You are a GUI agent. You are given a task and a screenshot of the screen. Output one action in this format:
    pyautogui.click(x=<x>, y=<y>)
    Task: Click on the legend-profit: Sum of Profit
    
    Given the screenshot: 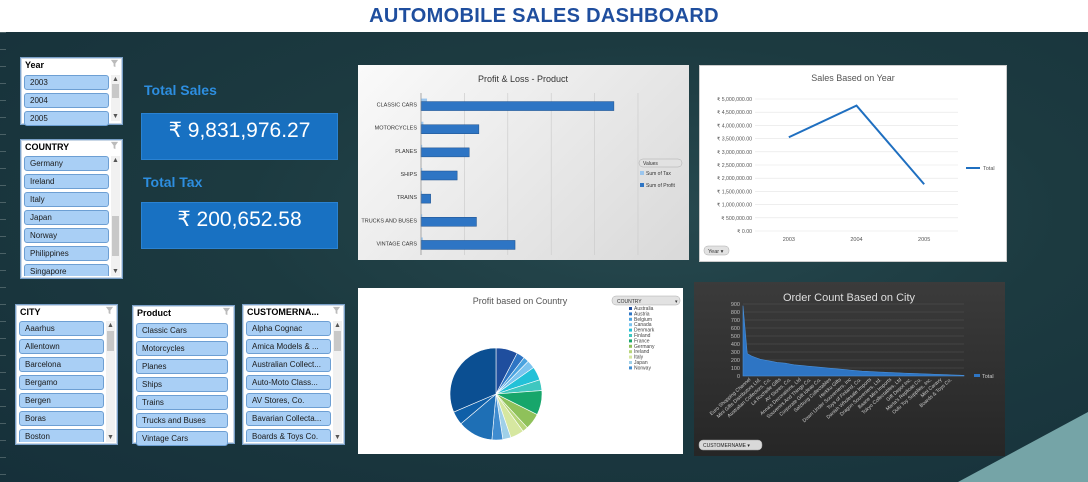 What is the action you would take?
    pyautogui.click(x=661, y=186)
    